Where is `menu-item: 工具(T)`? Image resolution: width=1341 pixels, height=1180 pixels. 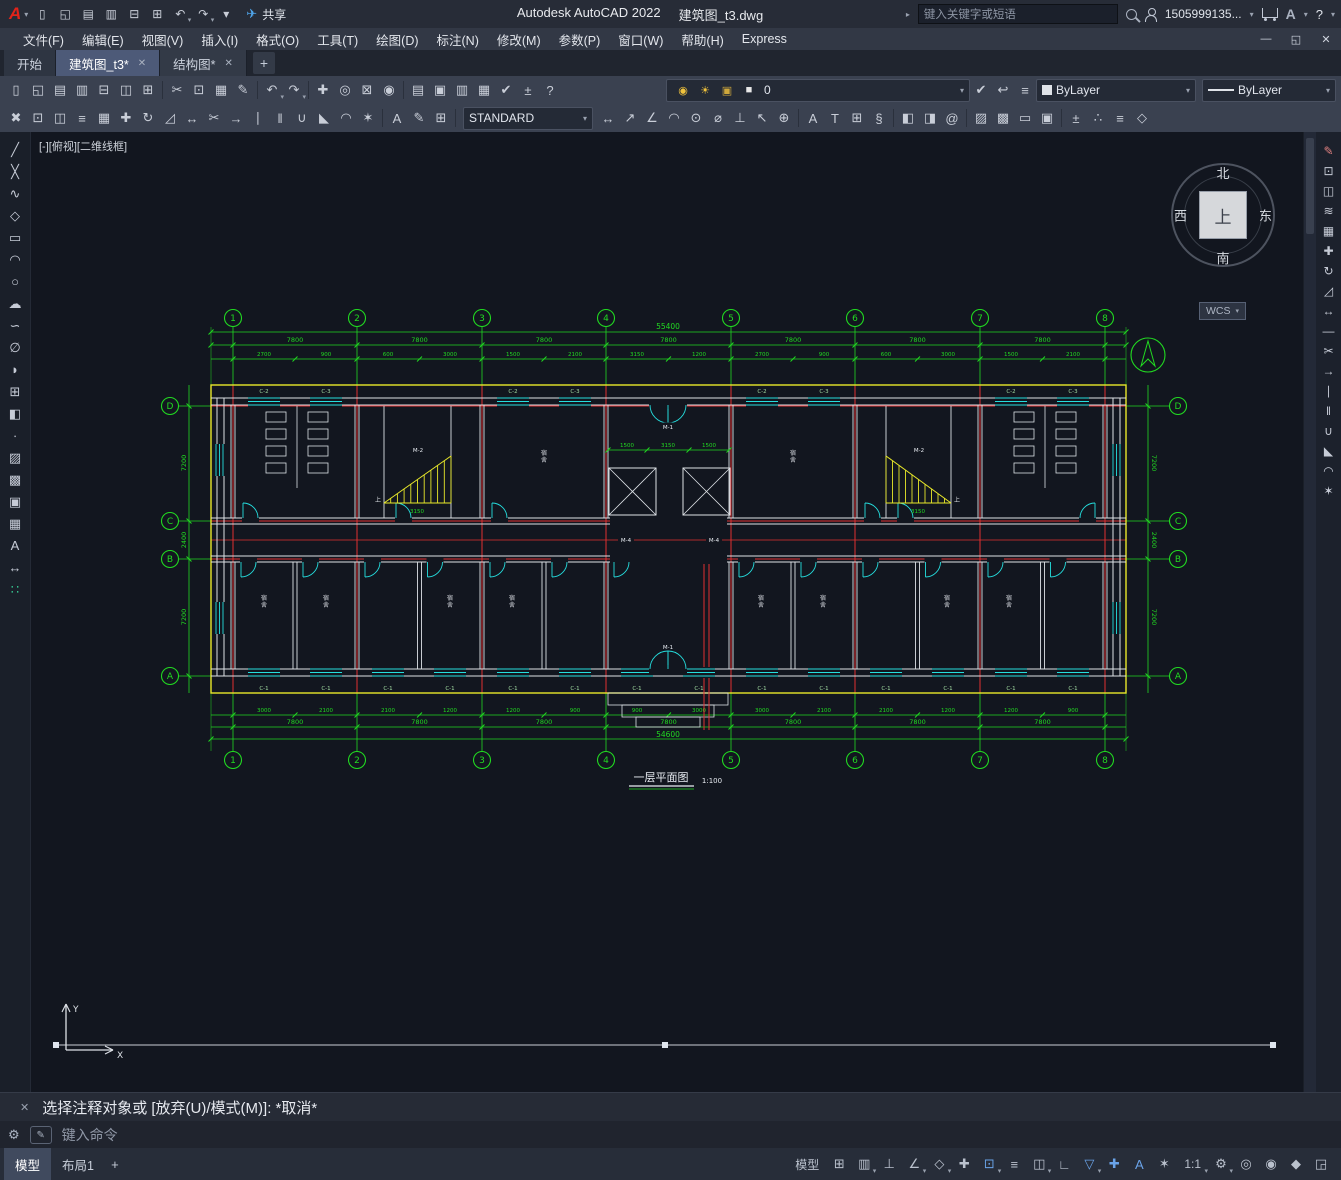 menu-item: 工具(T) is located at coordinates (337, 39).